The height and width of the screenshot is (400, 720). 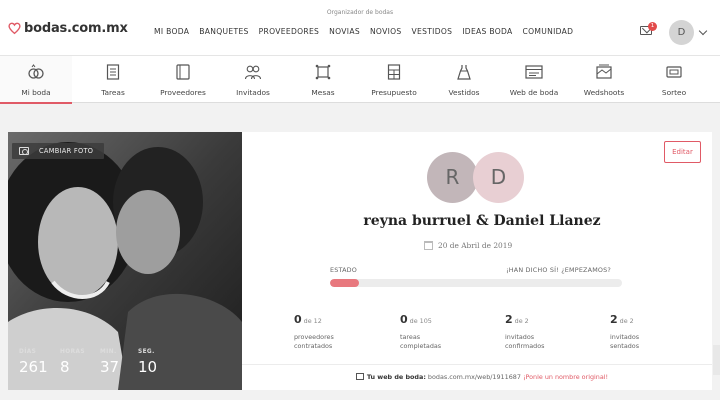 I want to click on subnav-label: Web de boda, so click(x=534, y=92).